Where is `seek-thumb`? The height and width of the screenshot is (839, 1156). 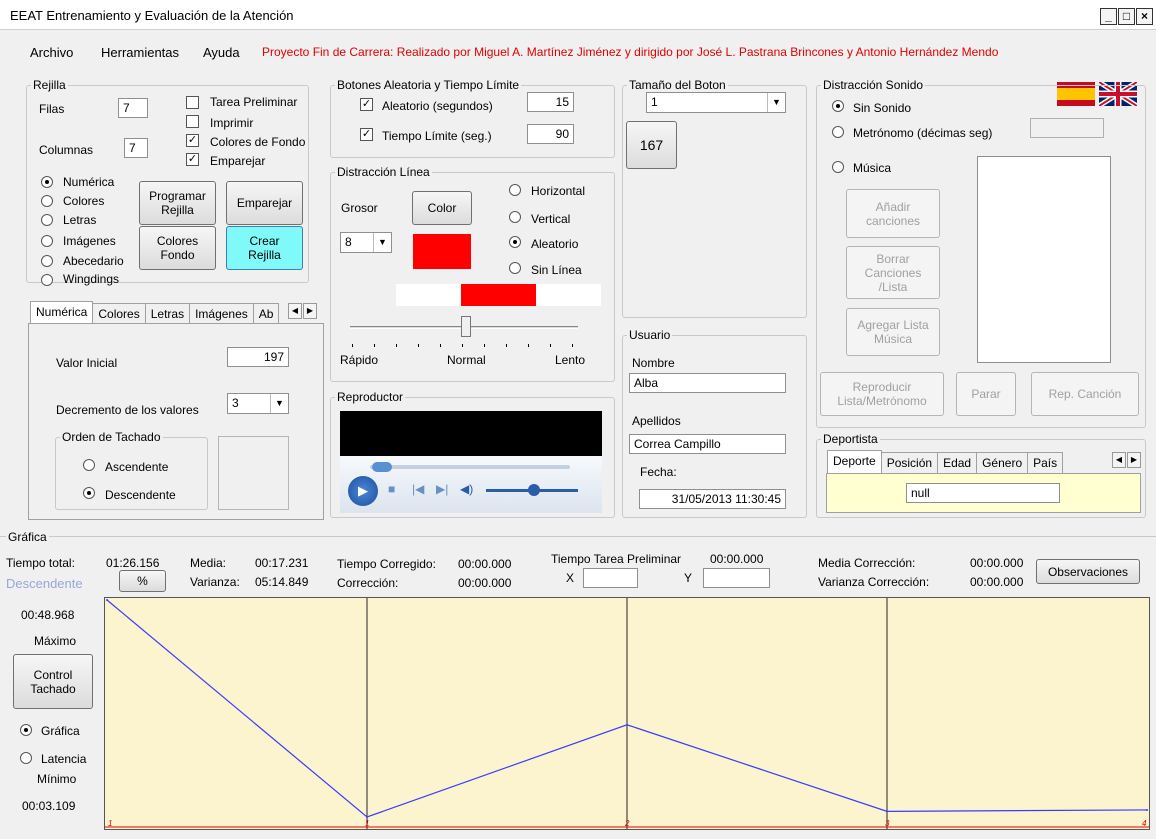 seek-thumb is located at coordinates (382, 467).